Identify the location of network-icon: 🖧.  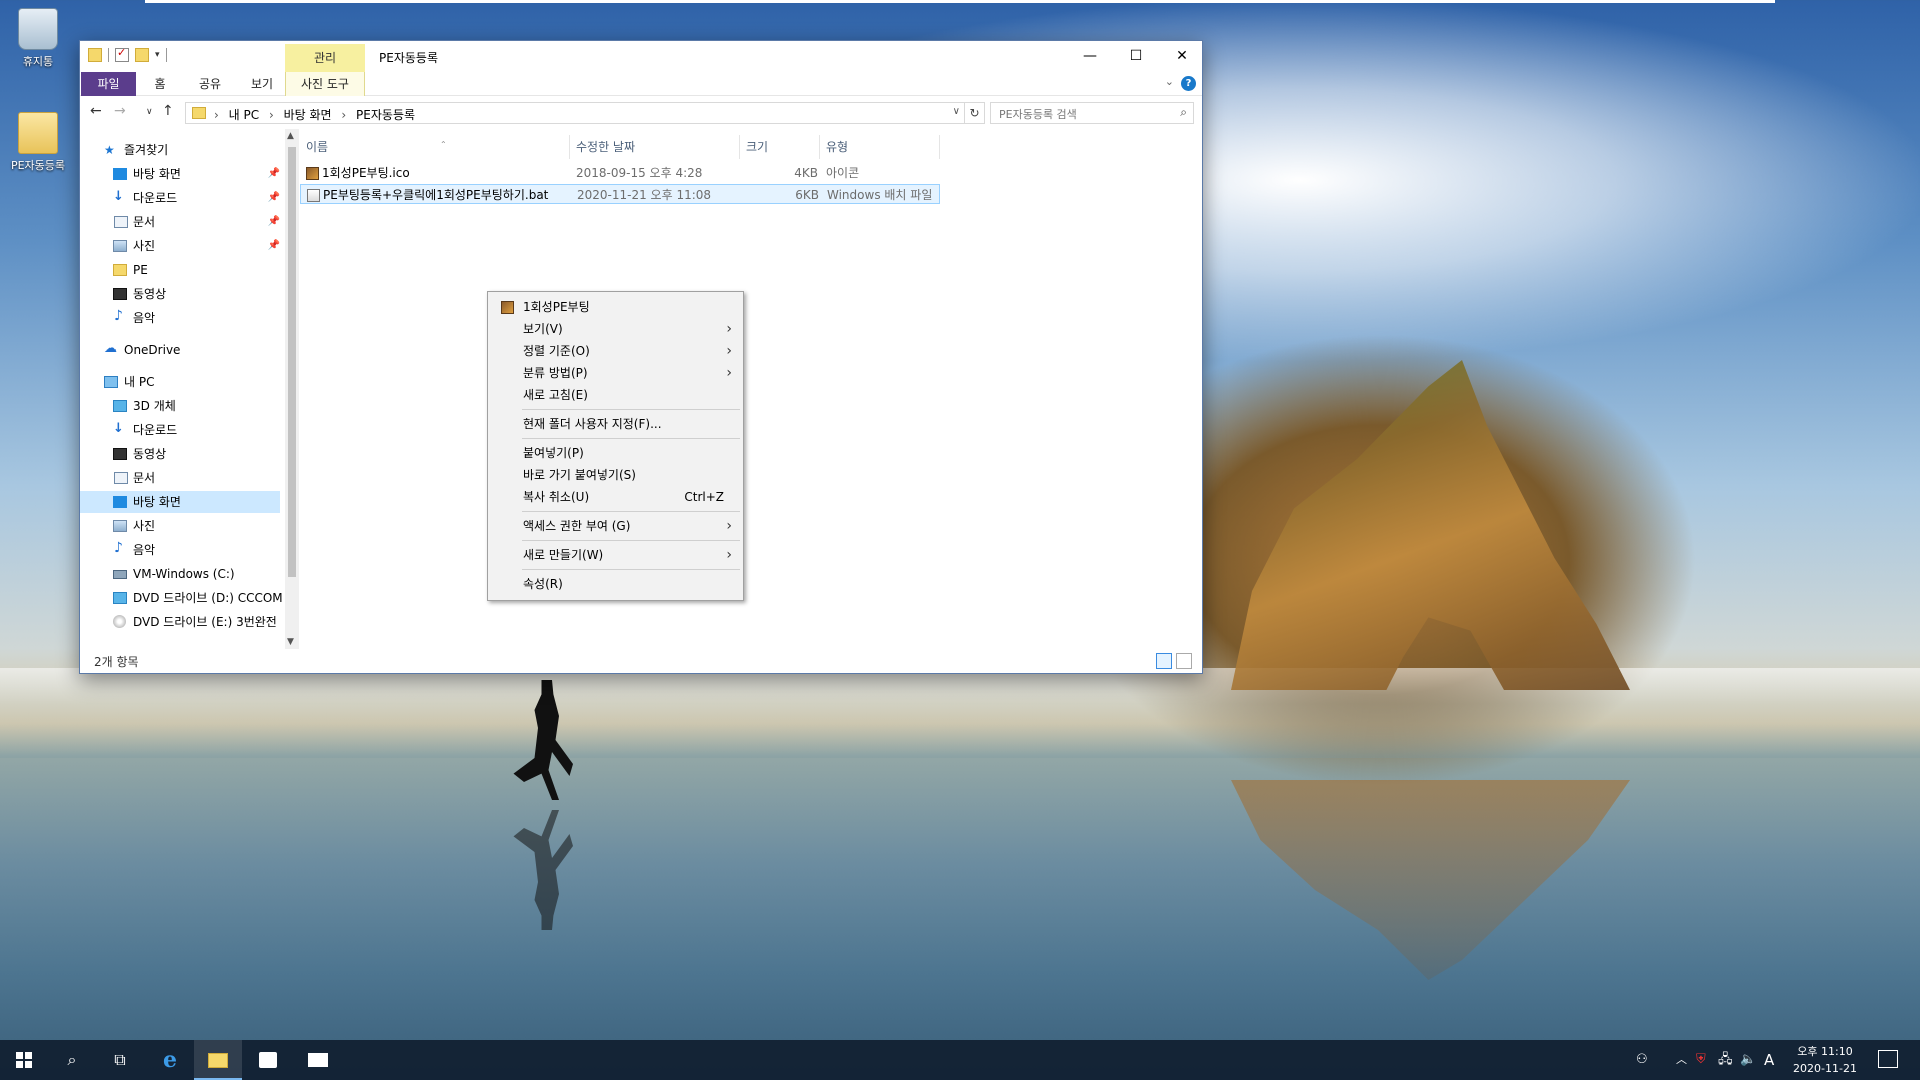
(1725, 1060).